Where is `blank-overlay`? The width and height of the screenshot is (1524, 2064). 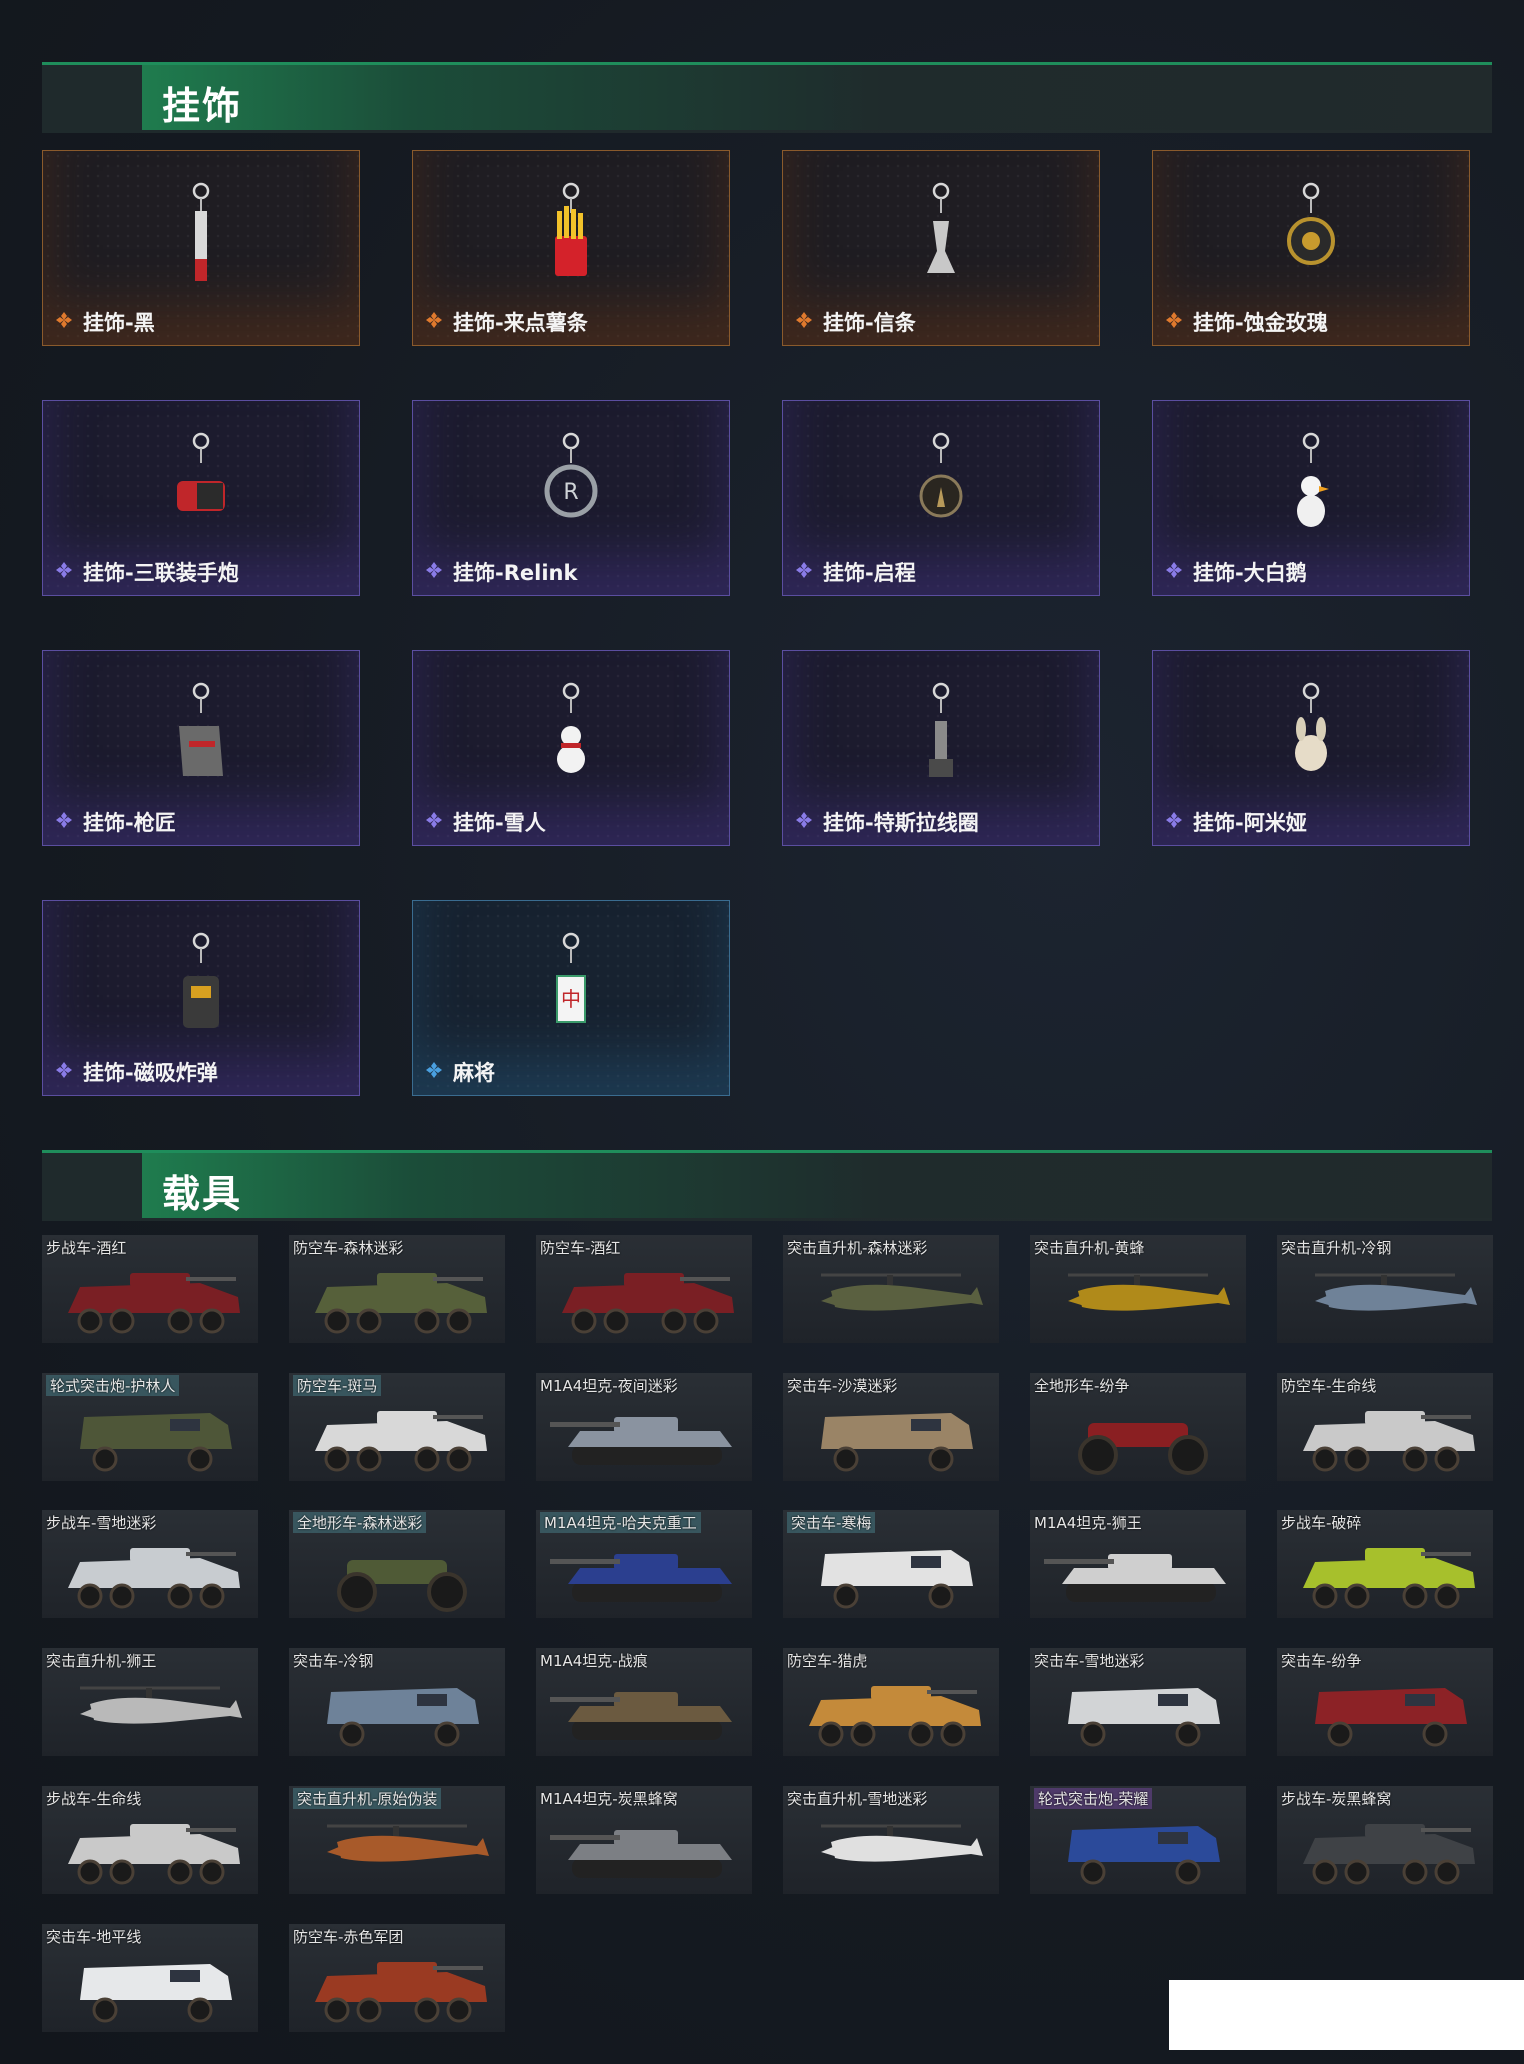
blank-overlay is located at coordinates (1346, 2015).